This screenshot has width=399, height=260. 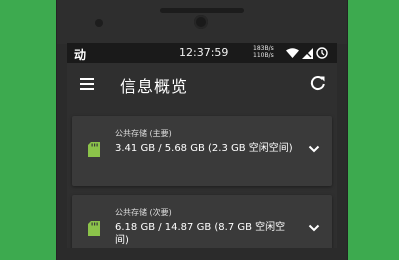 I want to click on storage-label: 公共存储 (主要), so click(x=143, y=133).